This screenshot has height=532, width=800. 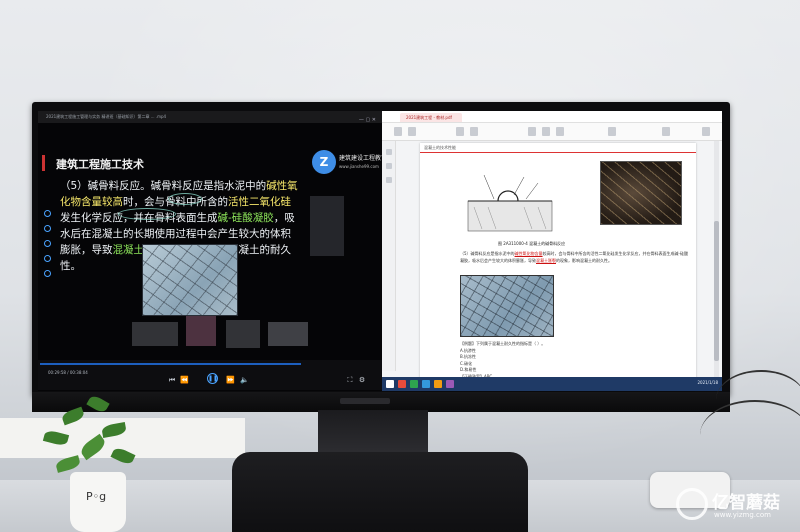 What do you see at coordinates (560, 131) in the screenshot?
I see `search-icon` at bounding box center [560, 131].